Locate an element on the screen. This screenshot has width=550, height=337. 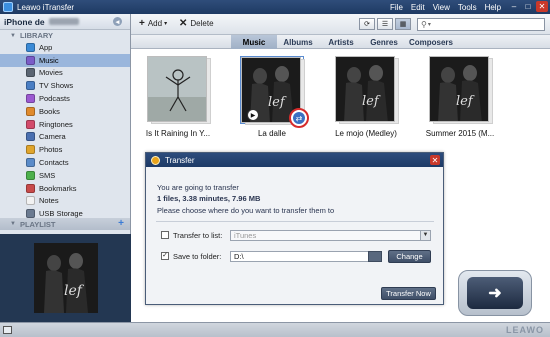
transfer-list-select: iTunes ▼ is located at coordinates (330, 235).